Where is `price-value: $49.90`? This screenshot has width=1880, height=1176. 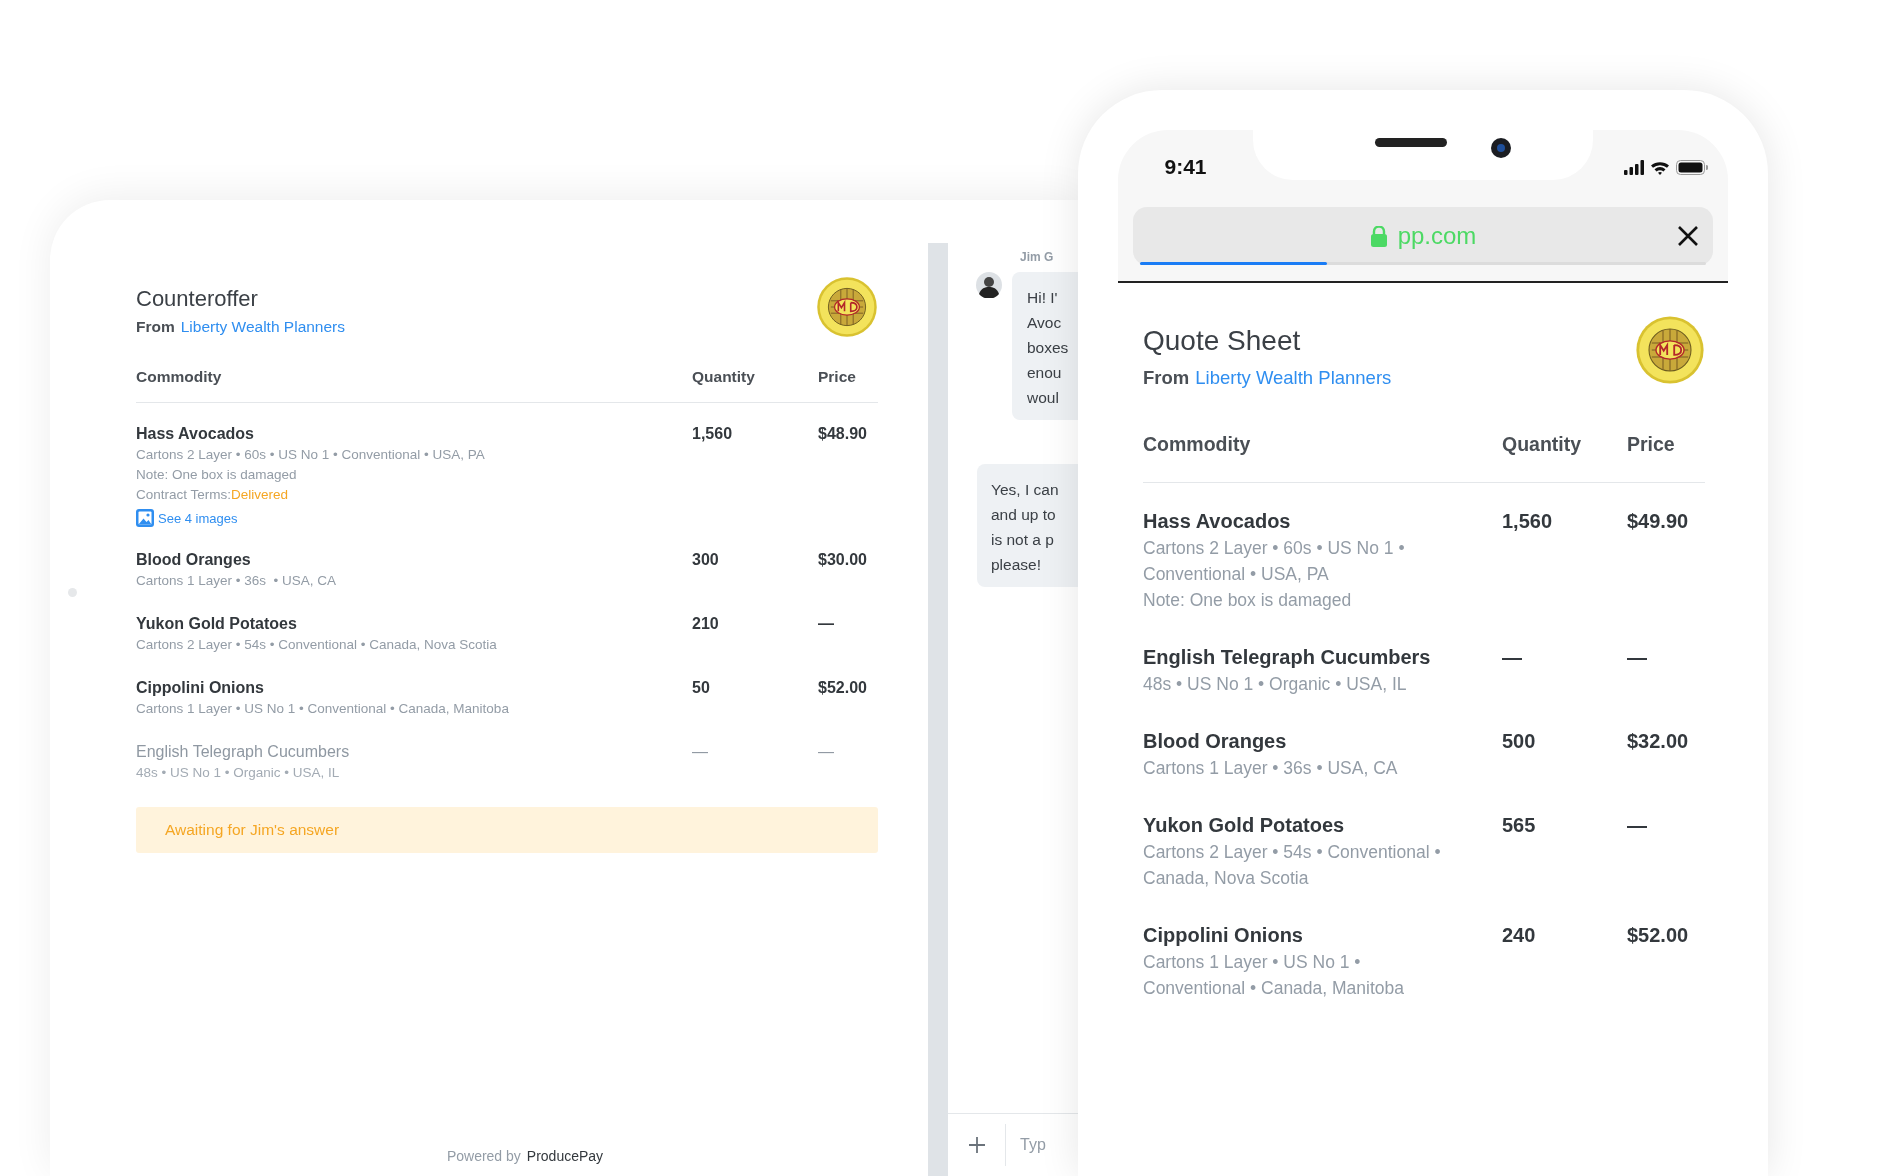 price-value: $49.90 is located at coordinates (1658, 521).